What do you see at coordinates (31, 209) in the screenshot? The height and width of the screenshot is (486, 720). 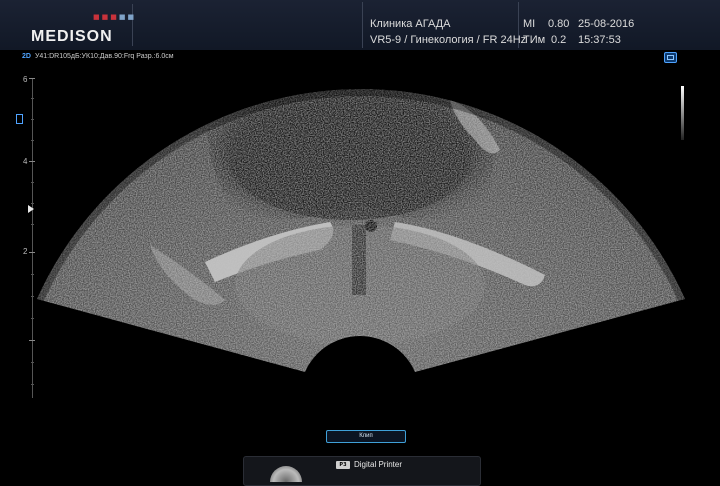 I see `focus-marker-icon` at bounding box center [31, 209].